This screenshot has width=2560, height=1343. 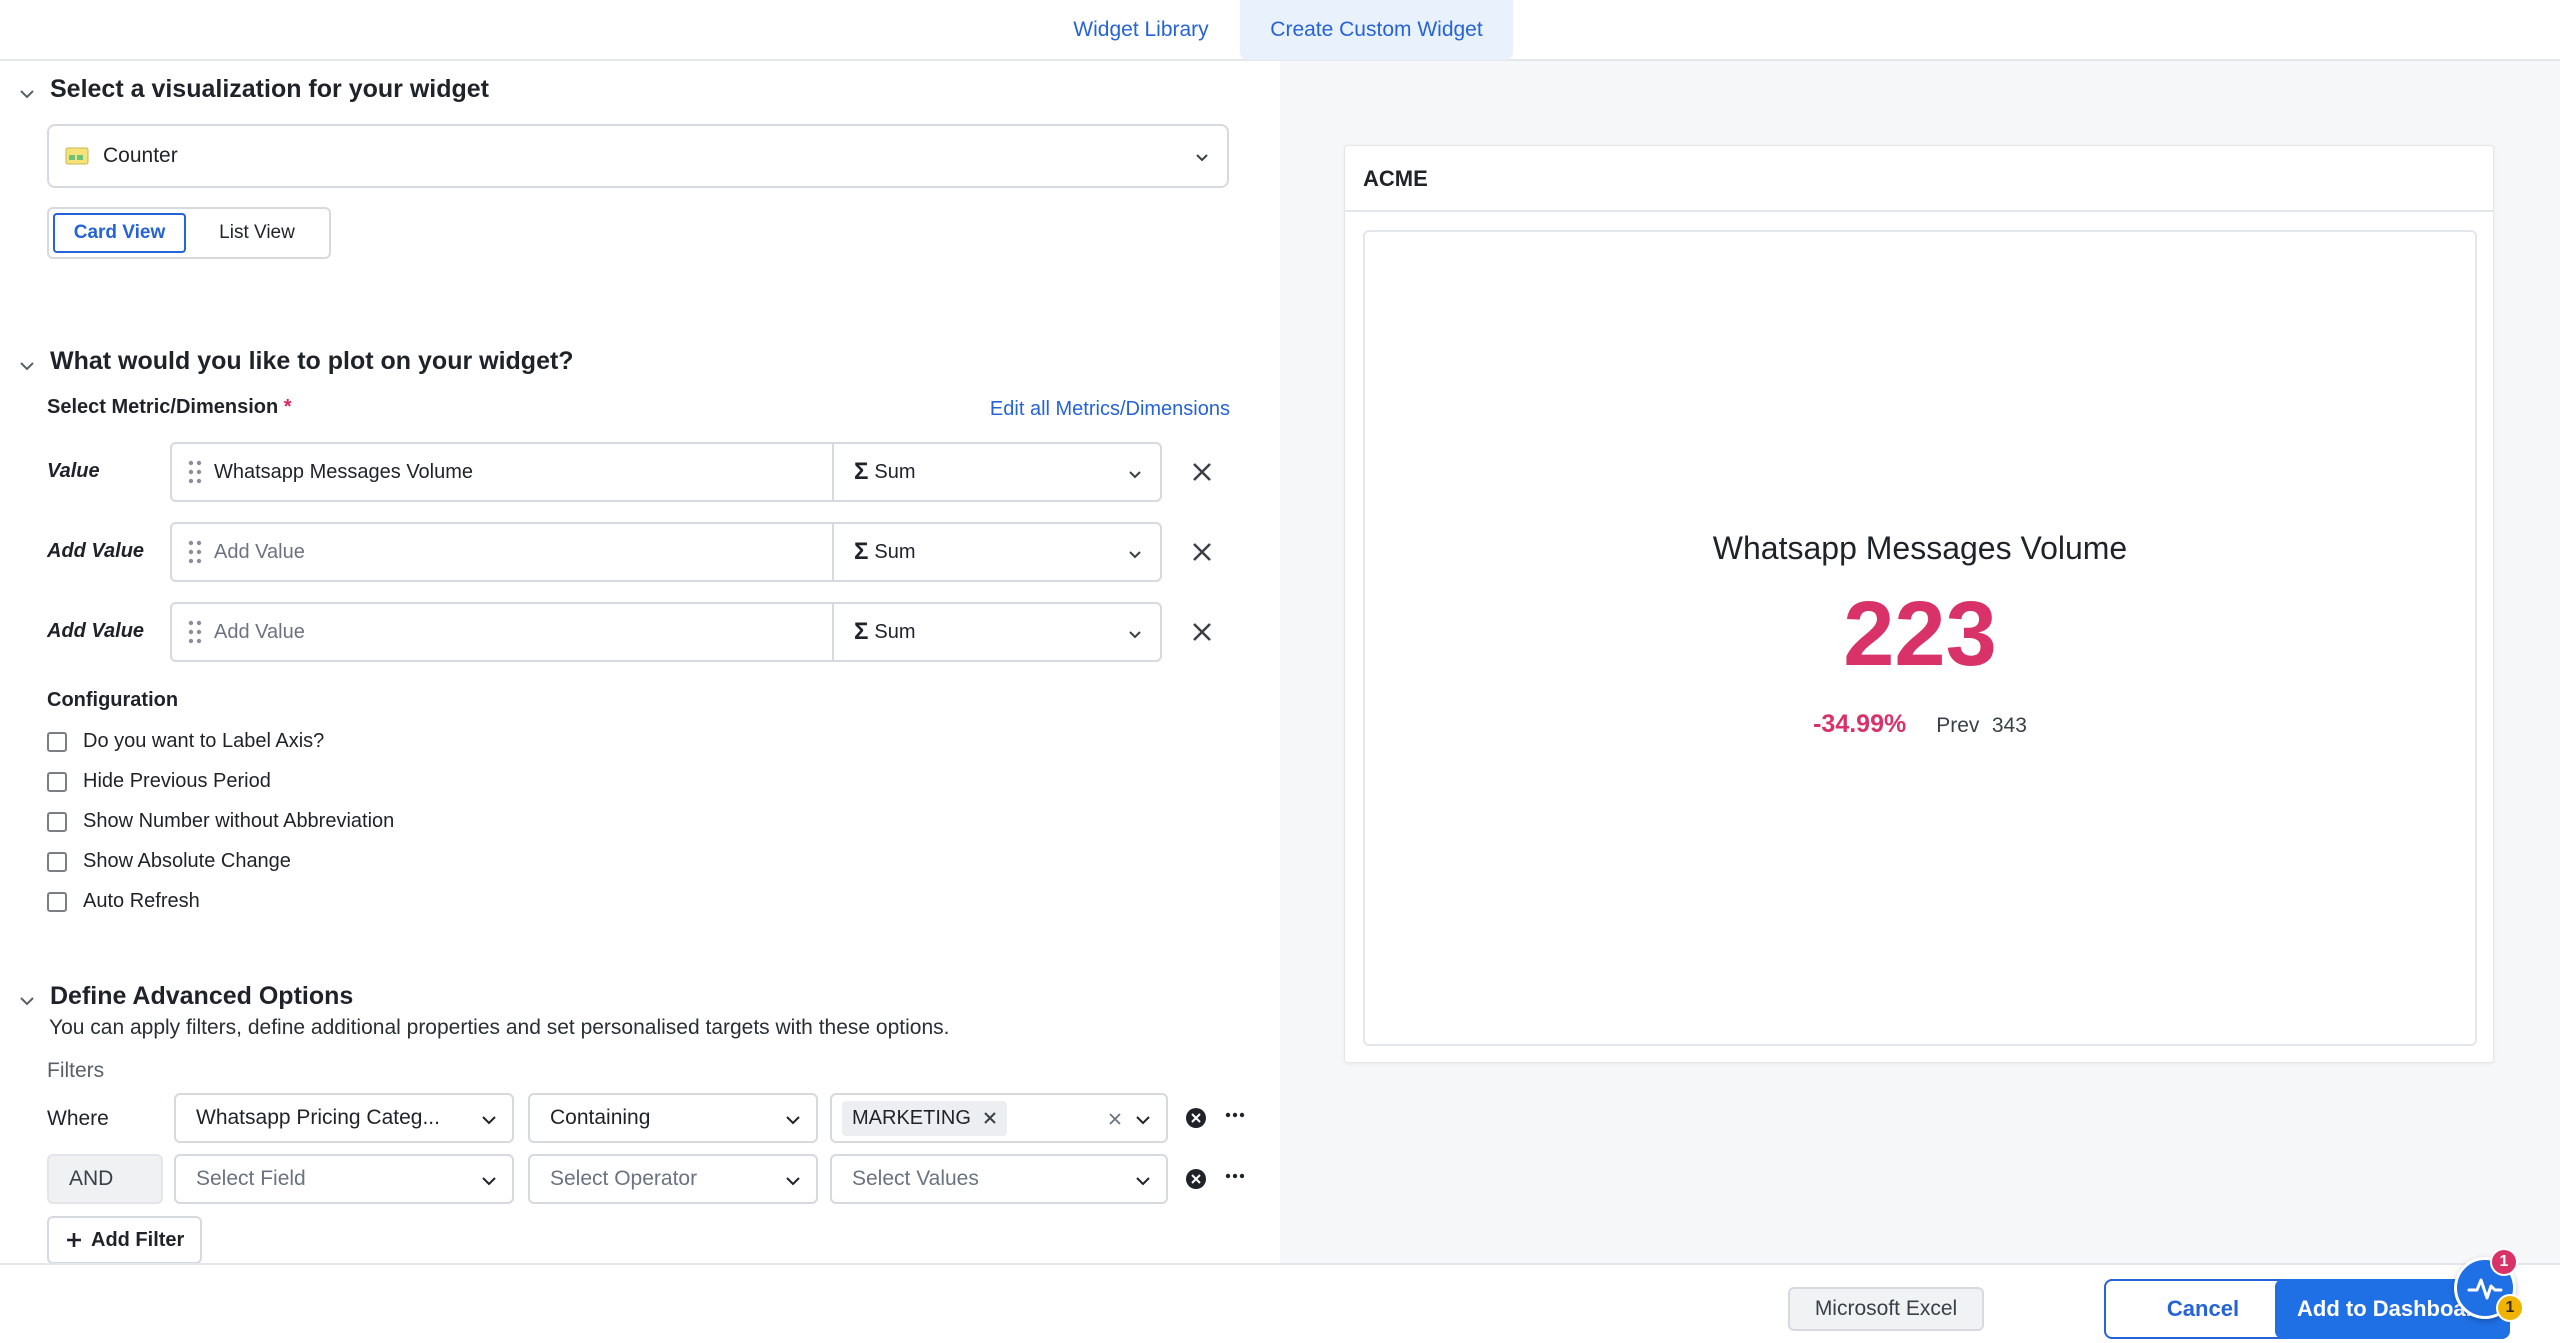 I want to click on tab-widget-library: Widget Library, so click(x=1141, y=30).